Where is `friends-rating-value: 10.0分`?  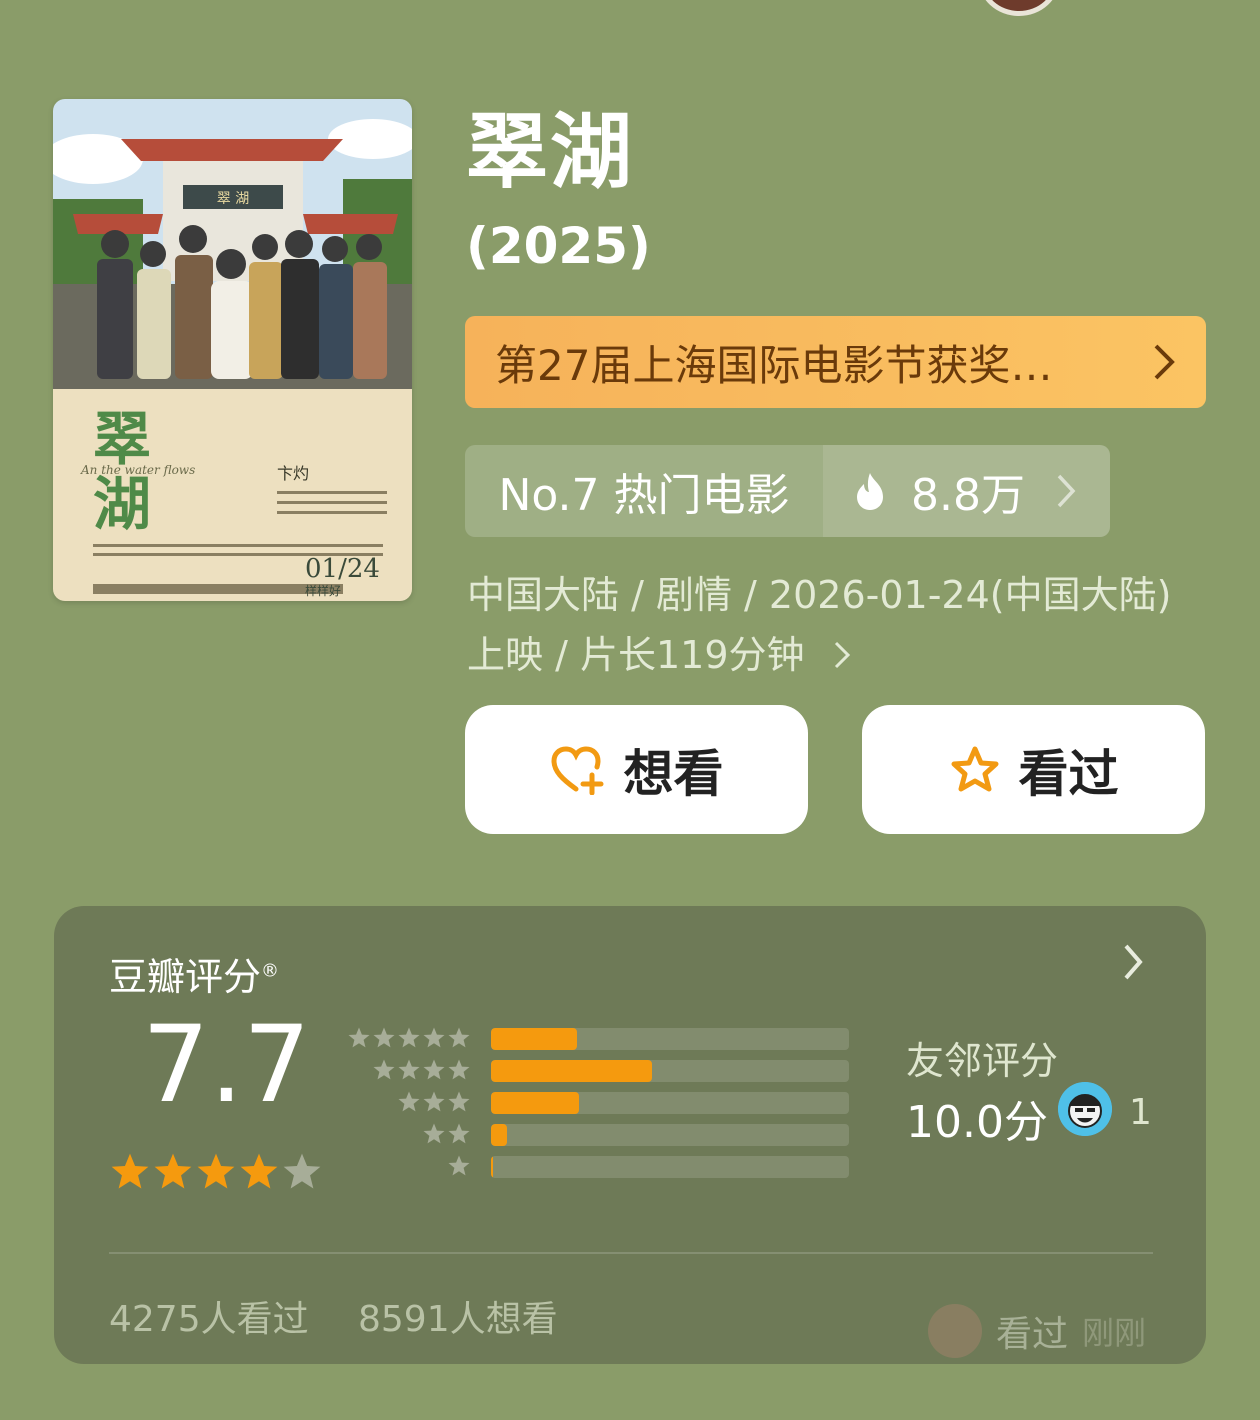 friends-rating-value: 10.0分 is located at coordinates (977, 1122).